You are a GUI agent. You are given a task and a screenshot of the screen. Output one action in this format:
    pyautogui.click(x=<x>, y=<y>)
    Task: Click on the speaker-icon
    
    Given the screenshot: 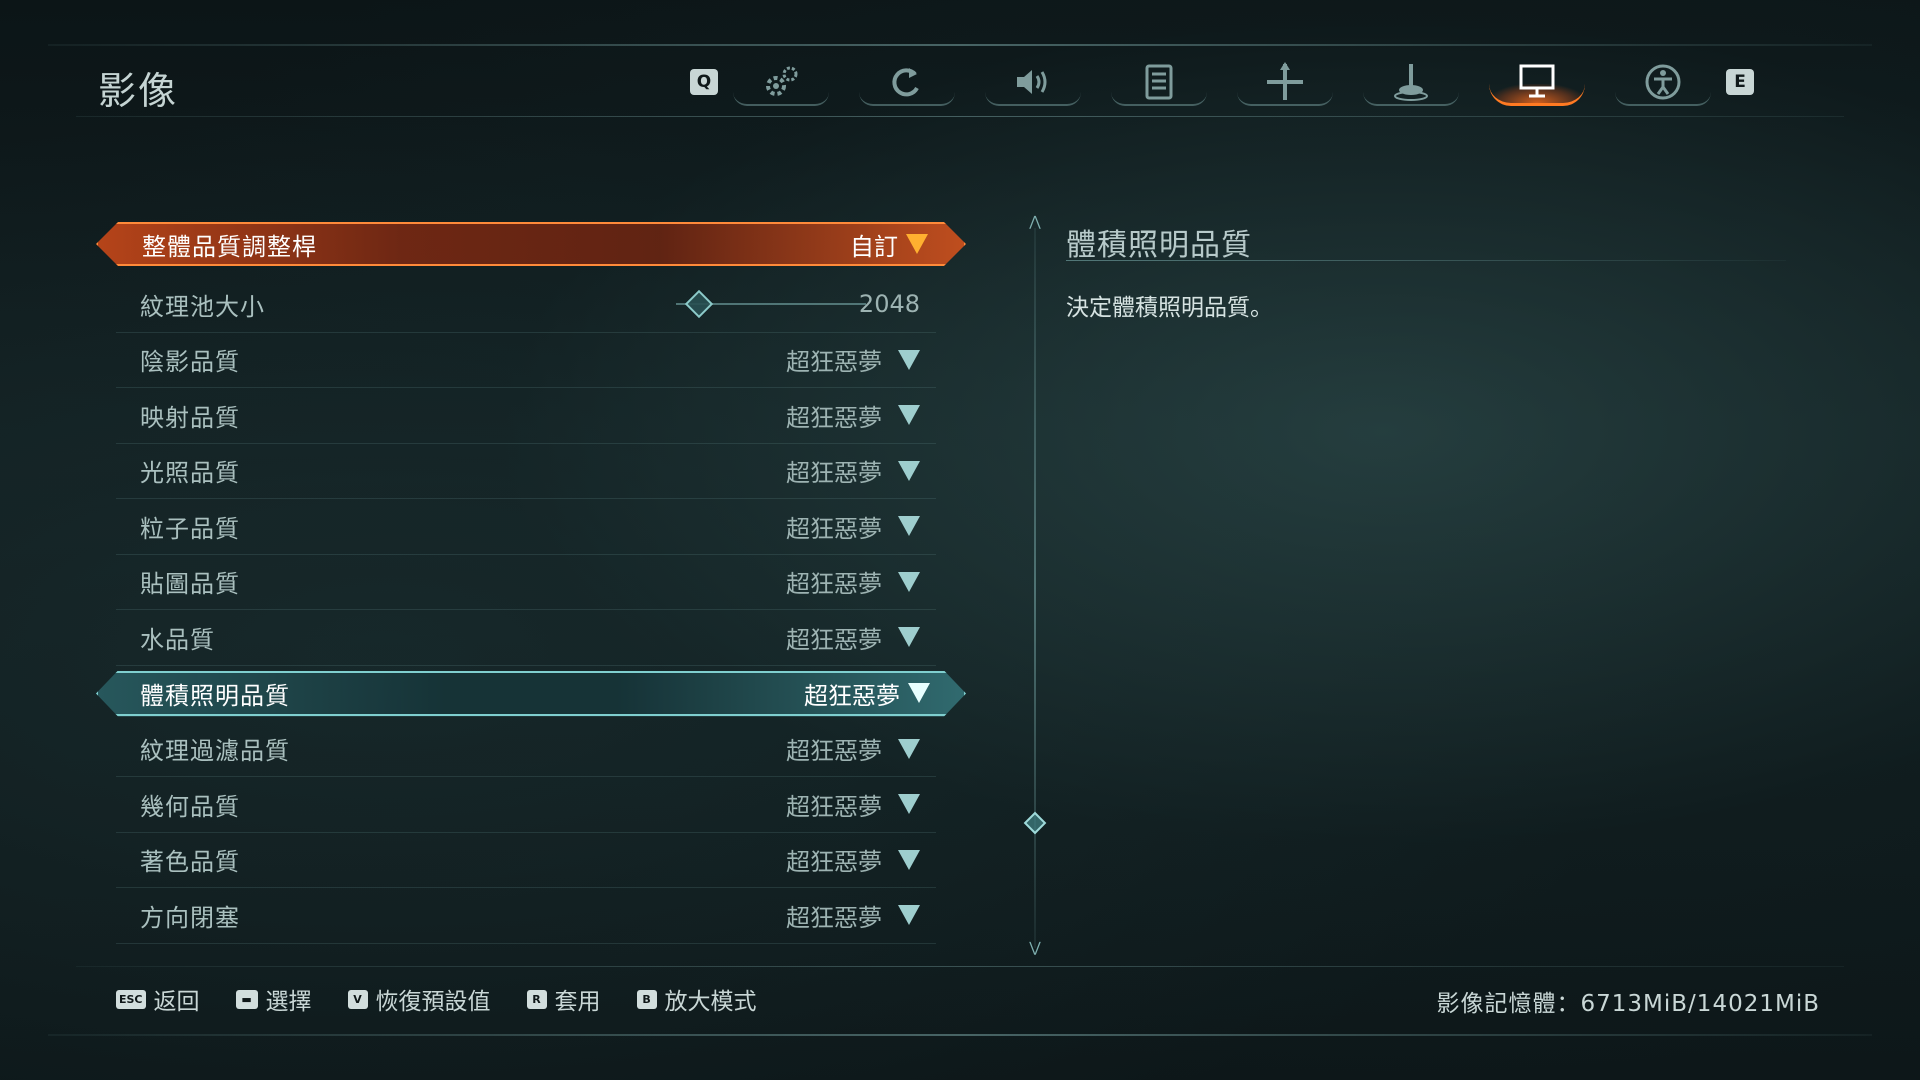 What is the action you would take?
    pyautogui.click(x=1032, y=82)
    